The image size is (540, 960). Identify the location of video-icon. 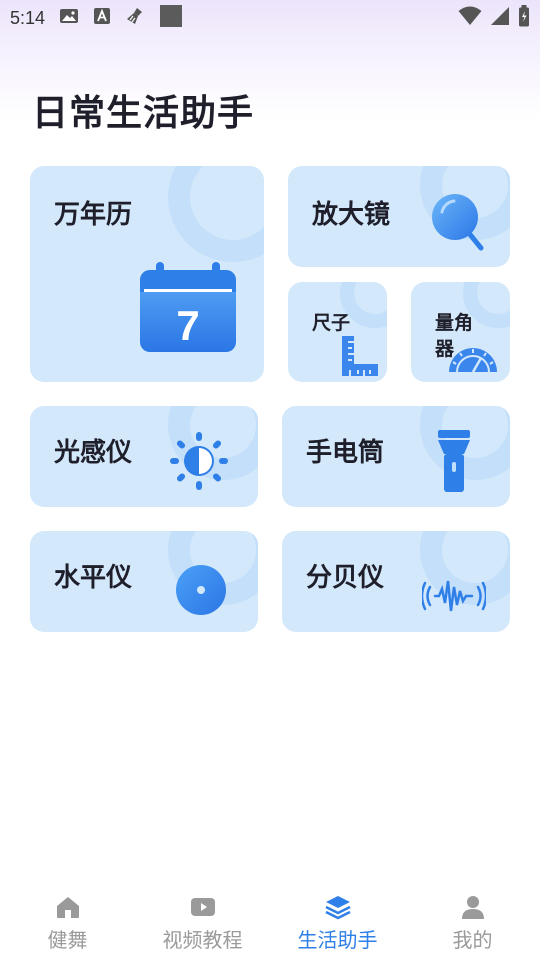
(203, 907).